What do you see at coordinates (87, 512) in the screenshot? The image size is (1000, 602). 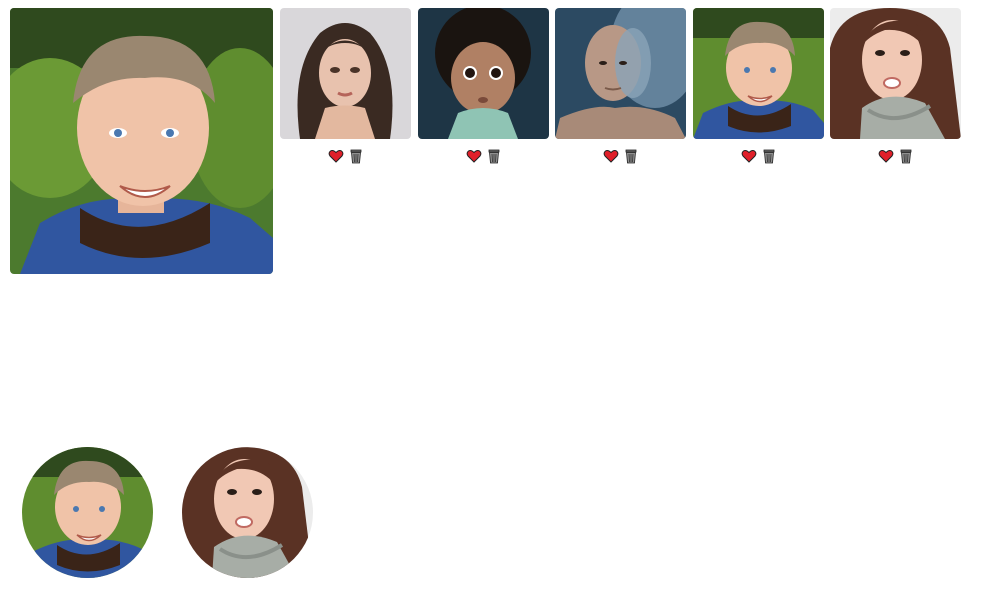 I see `favorite-avatar-boy` at bounding box center [87, 512].